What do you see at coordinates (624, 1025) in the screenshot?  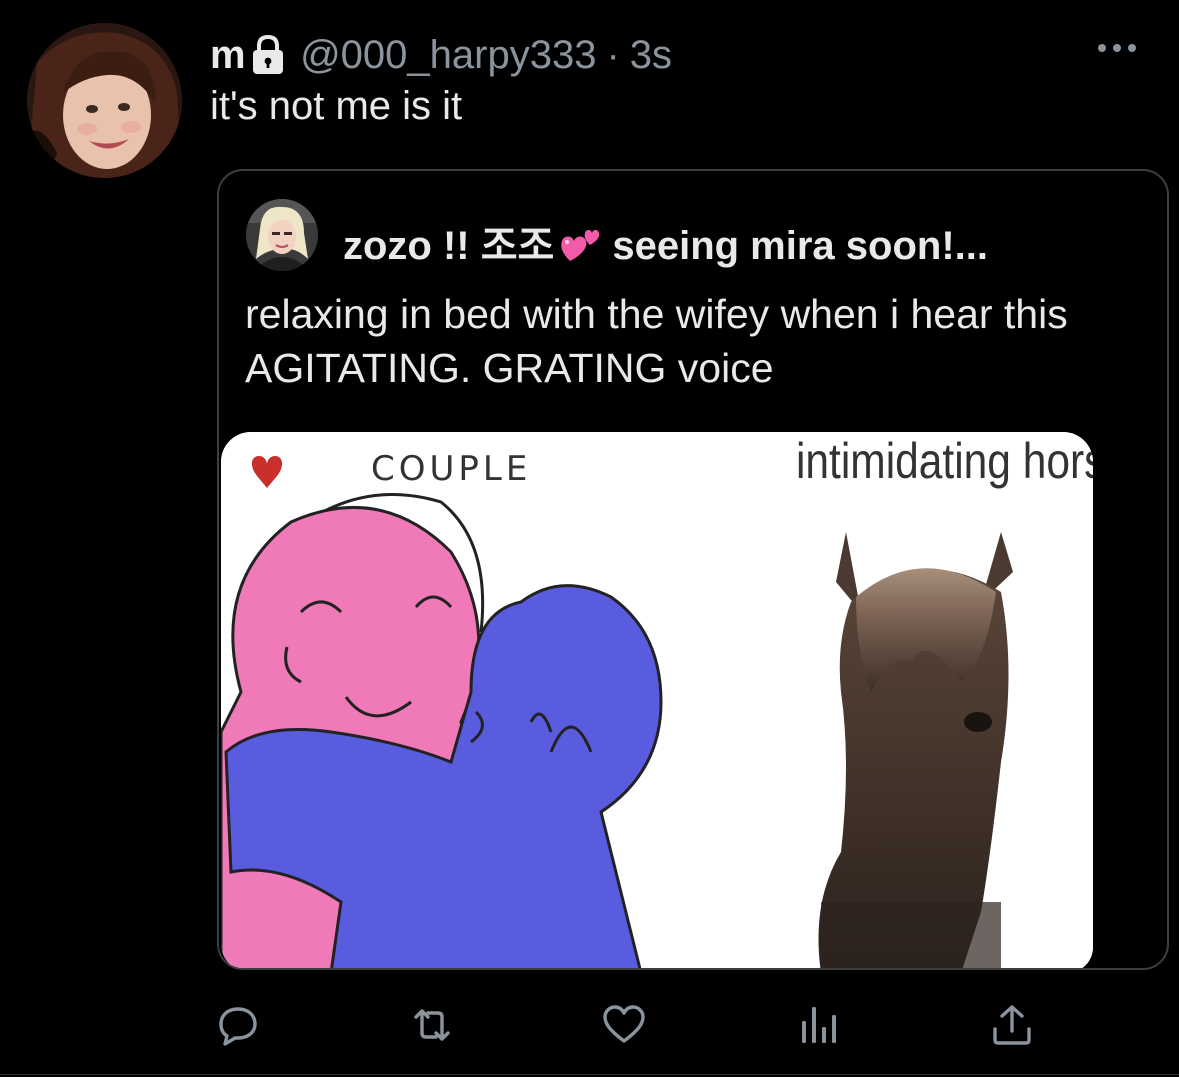 I see `heart-icon` at bounding box center [624, 1025].